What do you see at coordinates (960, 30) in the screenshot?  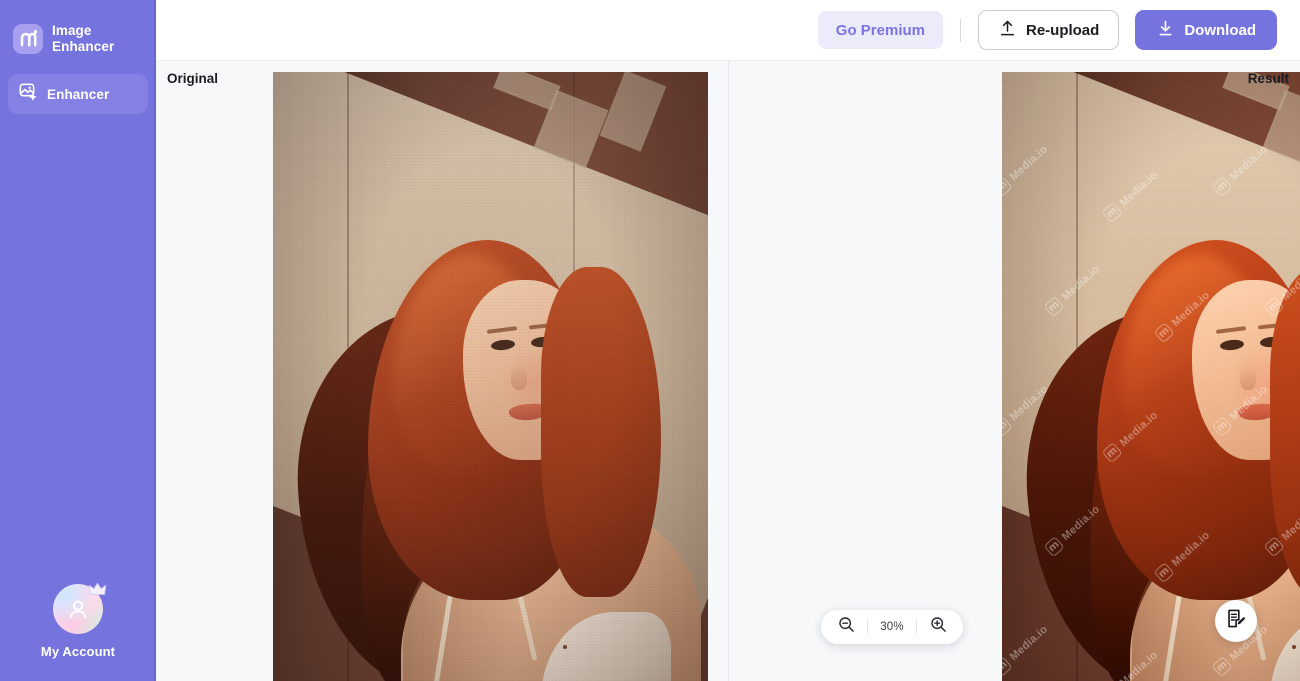 I see `topbar-divider` at bounding box center [960, 30].